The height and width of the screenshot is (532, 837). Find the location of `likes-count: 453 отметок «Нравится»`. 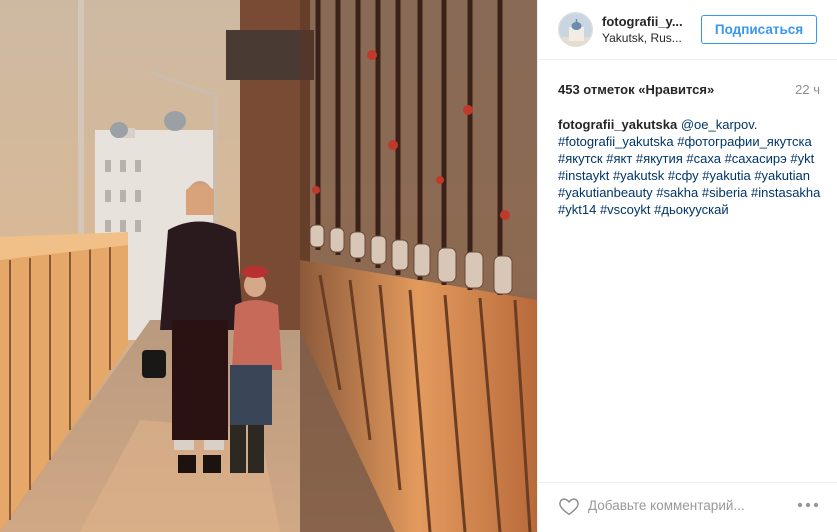

likes-count: 453 отметок «Нравится» is located at coordinates (636, 89).